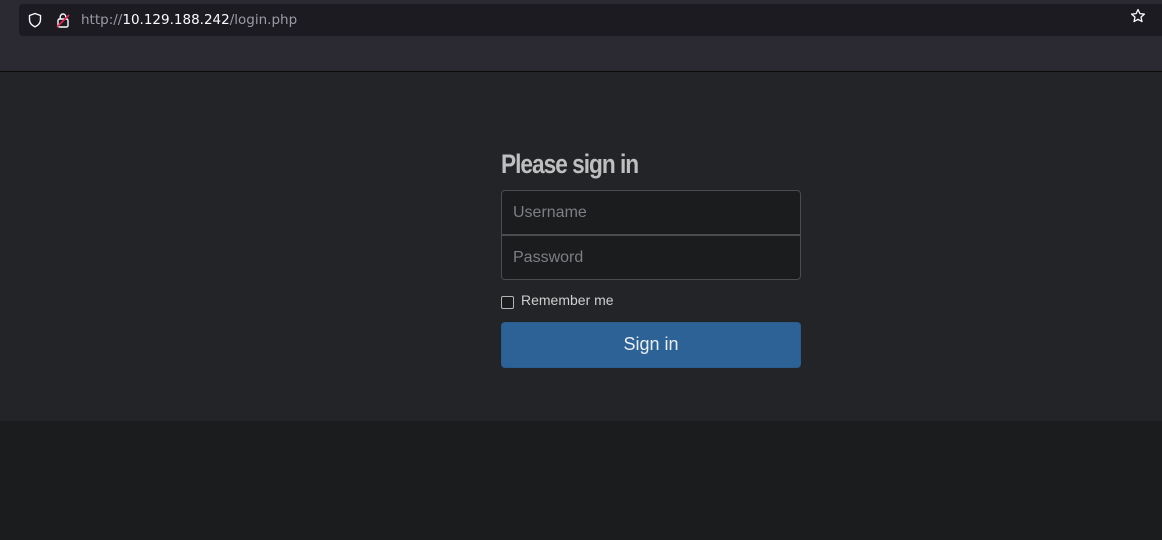 The width and height of the screenshot is (1162, 540). I want to click on url-text: http://10.129.188.242/login.php, so click(189, 20).